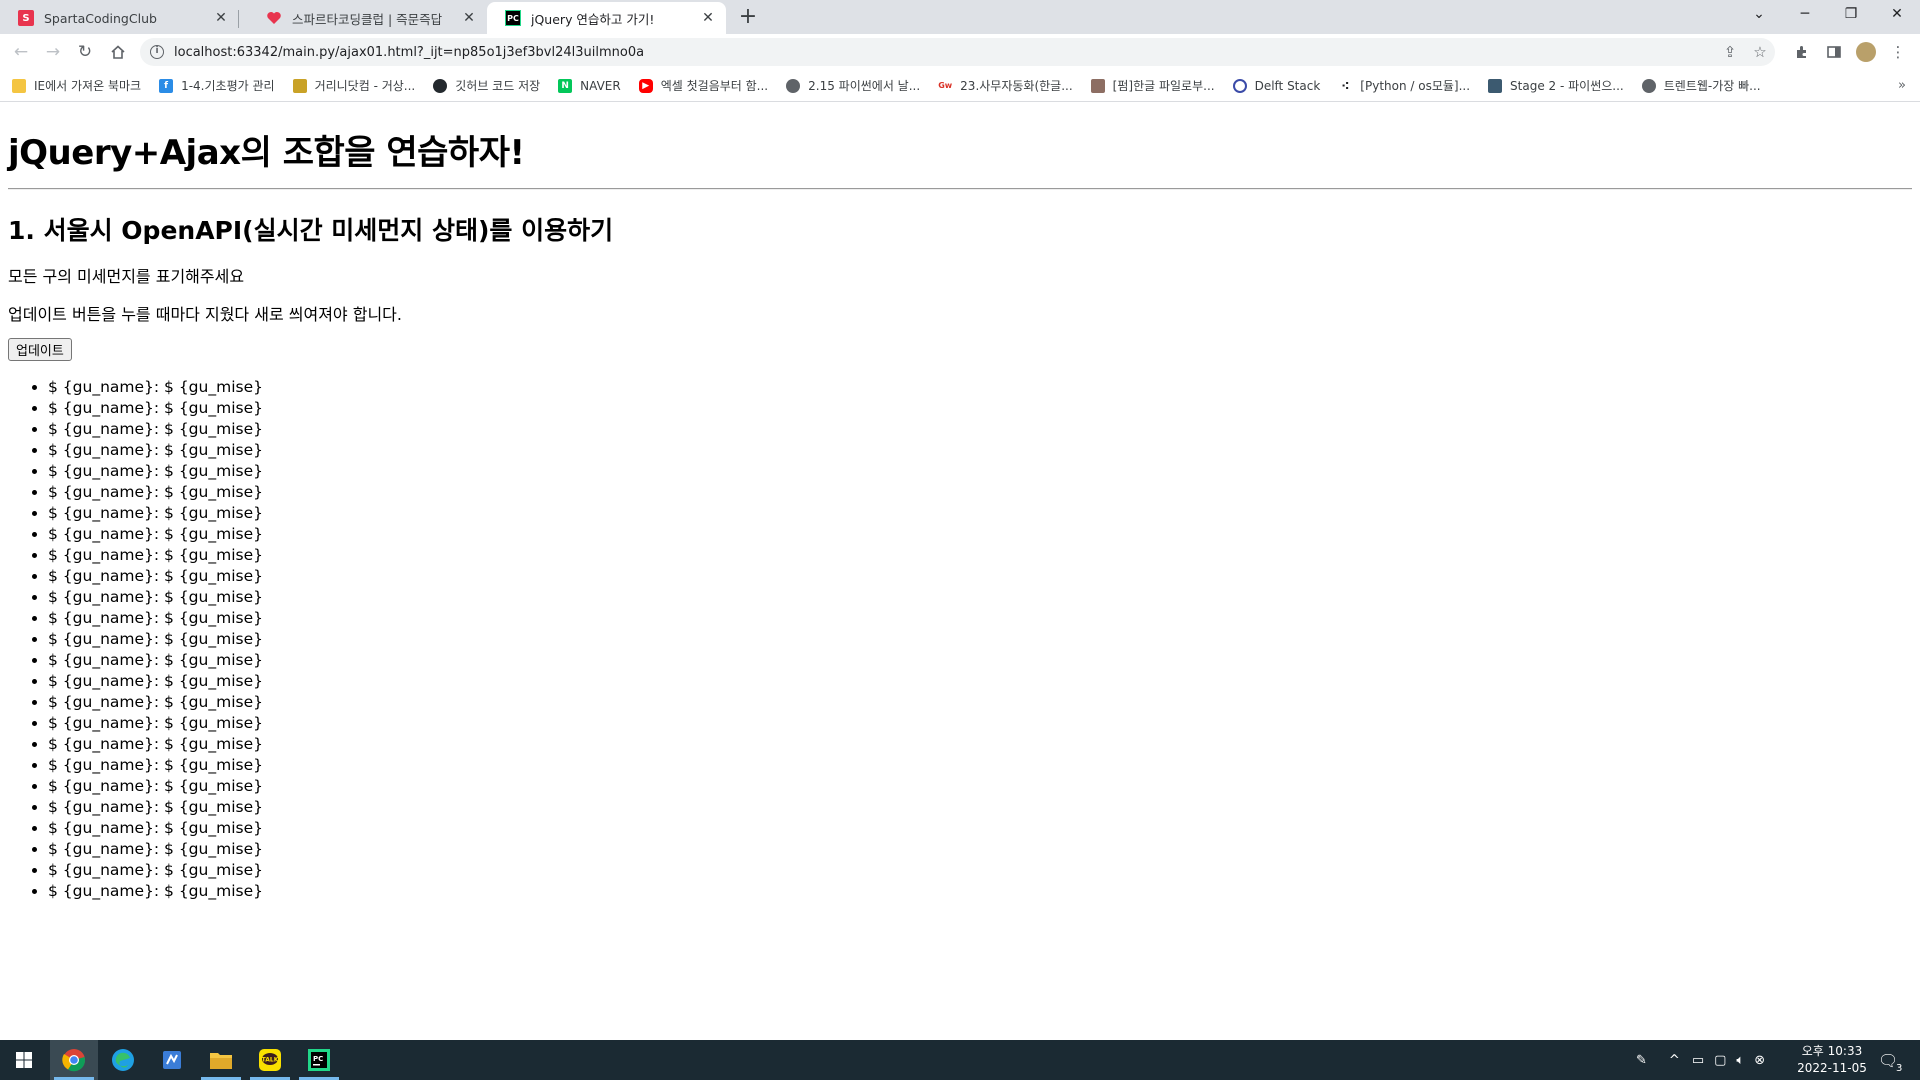  Describe the element at coordinates (1832, 1068) in the screenshot. I see `clock-date: 2022-11-05` at that location.